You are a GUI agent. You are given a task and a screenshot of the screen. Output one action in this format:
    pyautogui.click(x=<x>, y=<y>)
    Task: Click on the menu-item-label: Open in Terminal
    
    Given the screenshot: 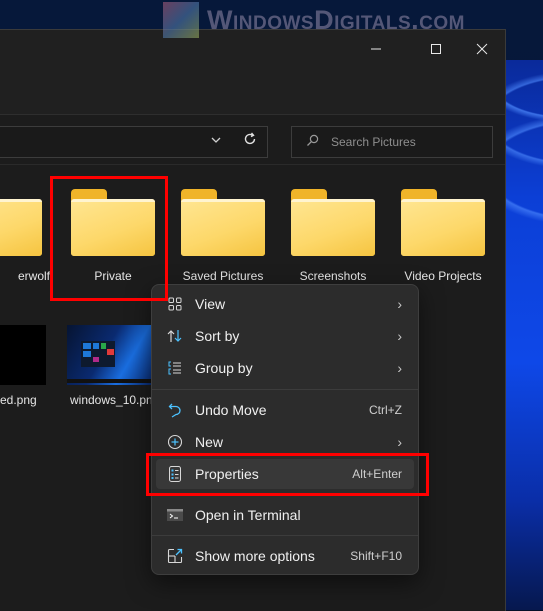 What is the action you would take?
    pyautogui.click(x=248, y=515)
    